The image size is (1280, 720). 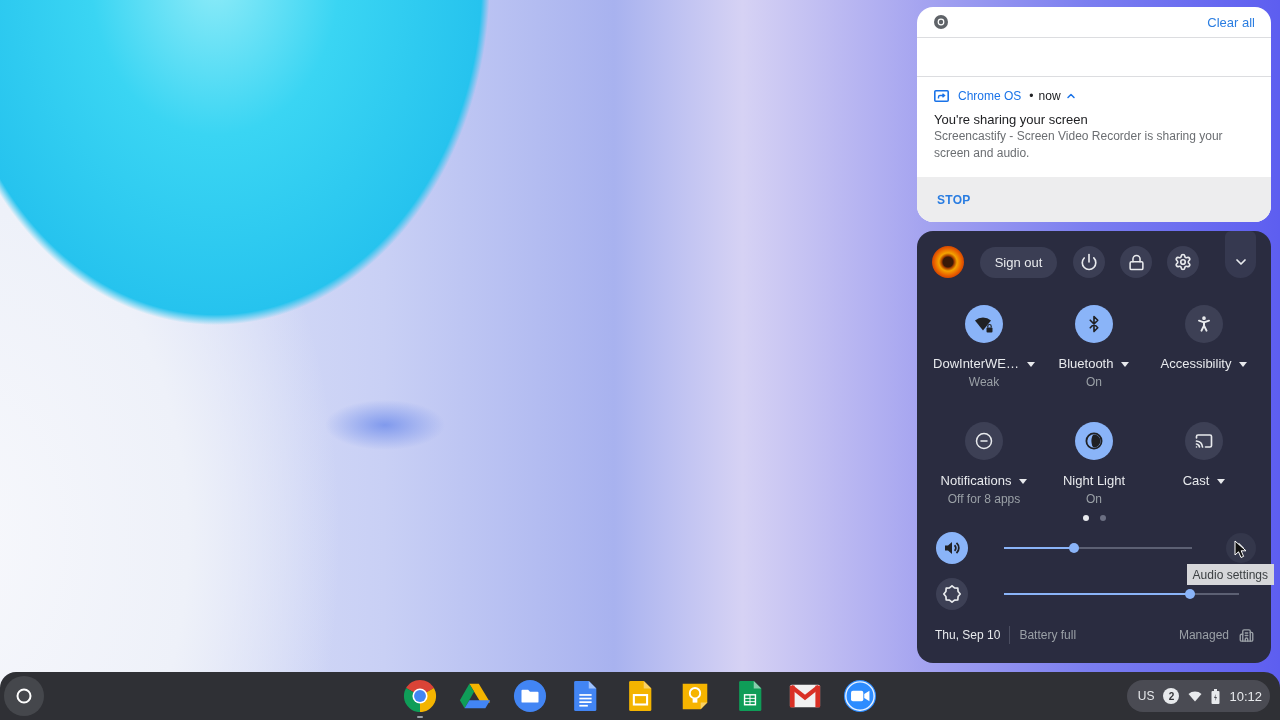 I want to click on mute-button, so click(x=952, y=548).